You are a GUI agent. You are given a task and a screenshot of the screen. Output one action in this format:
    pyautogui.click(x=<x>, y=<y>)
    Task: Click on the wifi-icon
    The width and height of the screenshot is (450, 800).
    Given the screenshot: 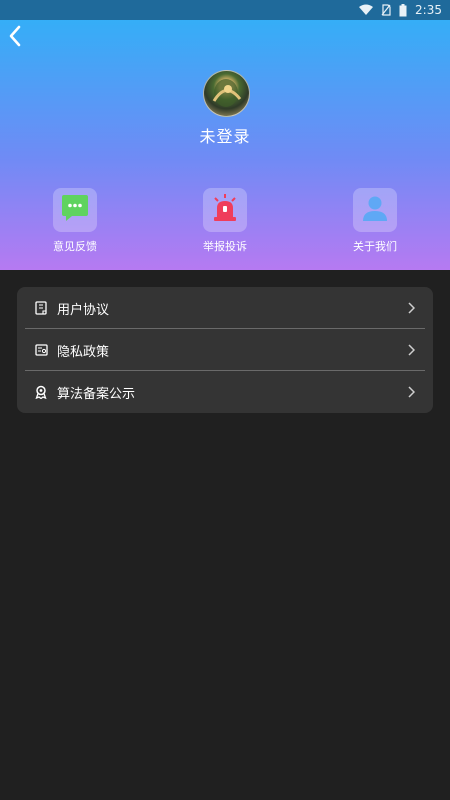 What is the action you would take?
    pyautogui.click(x=366, y=10)
    